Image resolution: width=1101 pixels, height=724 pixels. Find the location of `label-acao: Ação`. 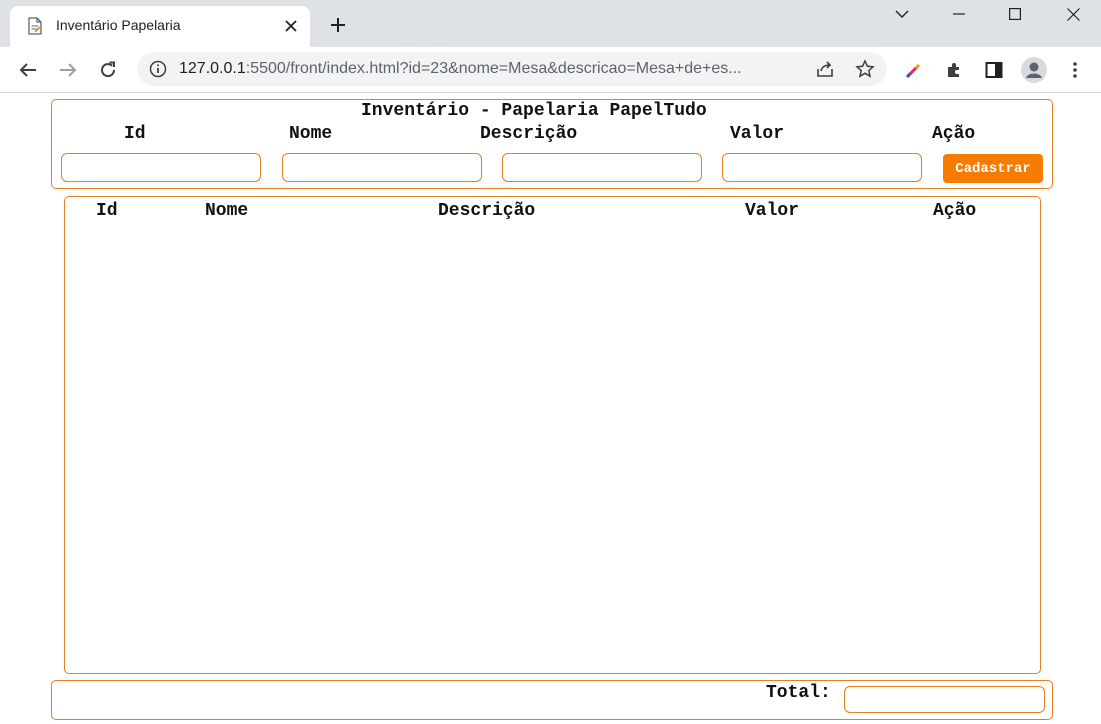

label-acao: Ação is located at coordinates (954, 134).